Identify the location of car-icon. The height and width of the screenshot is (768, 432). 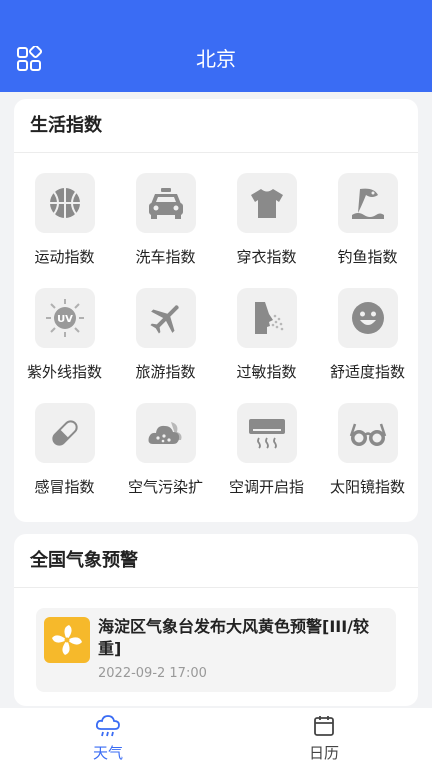
(165, 203).